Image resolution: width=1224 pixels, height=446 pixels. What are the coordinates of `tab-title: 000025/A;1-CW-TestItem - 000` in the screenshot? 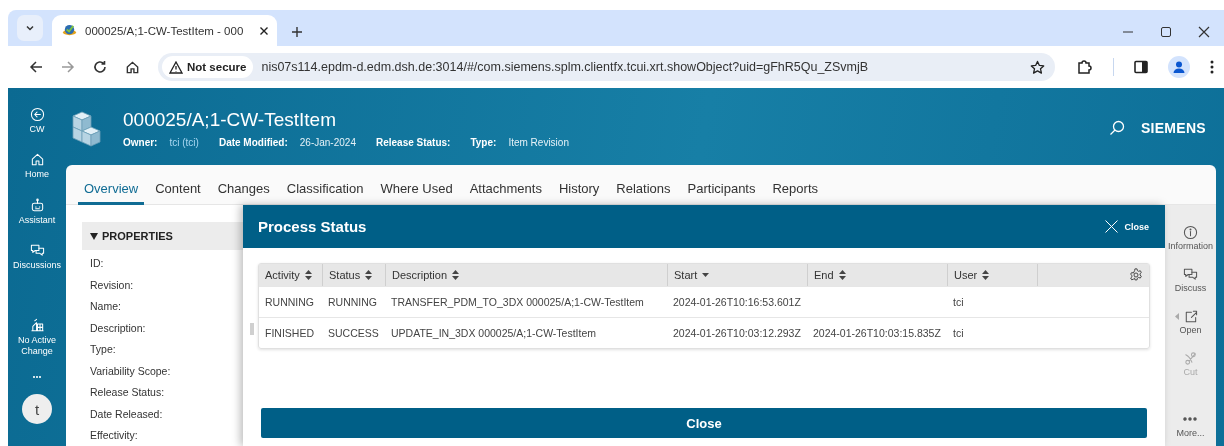 It's located at (165, 30).